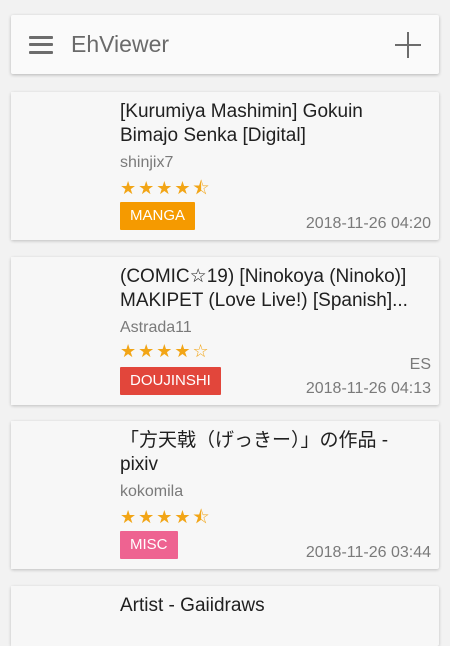  Describe the element at coordinates (254, 452) in the screenshot. I see `gallery-title: 「方天戟（げっきー）」の作品 - pixiv` at that location.